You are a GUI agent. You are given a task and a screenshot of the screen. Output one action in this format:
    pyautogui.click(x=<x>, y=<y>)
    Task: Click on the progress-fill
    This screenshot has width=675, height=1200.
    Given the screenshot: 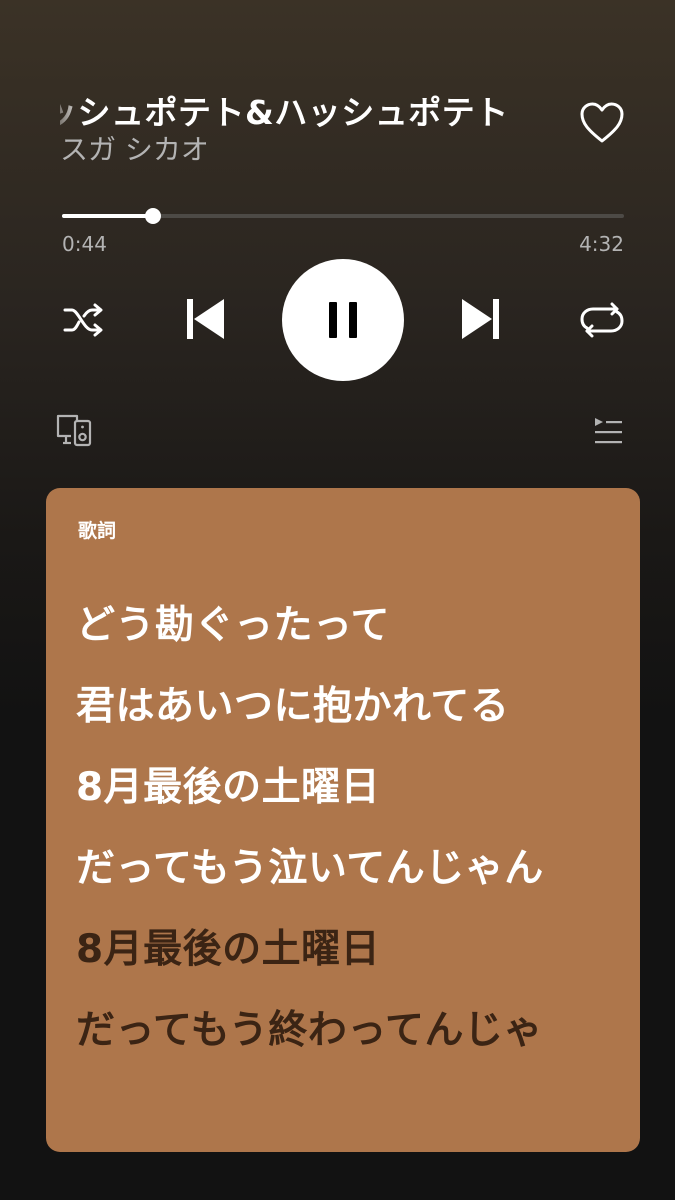 What is the action you would take?
    pyautogui.click(x=108, y=216)
    